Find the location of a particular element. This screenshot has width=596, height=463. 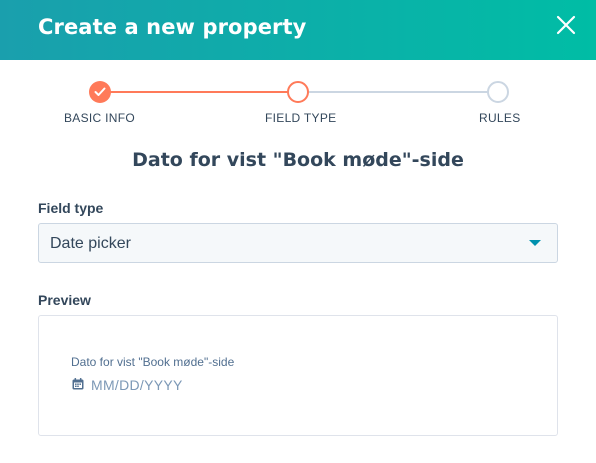

checkmark-icon is located at coordinates (100, 91).